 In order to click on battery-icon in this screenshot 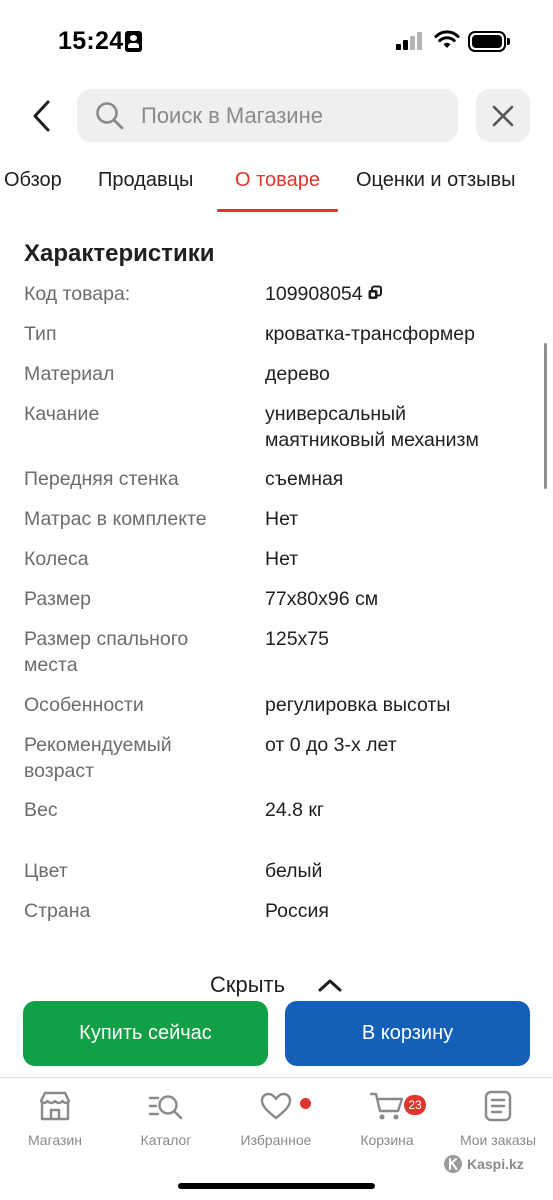, I will do `click(489, 41)`.